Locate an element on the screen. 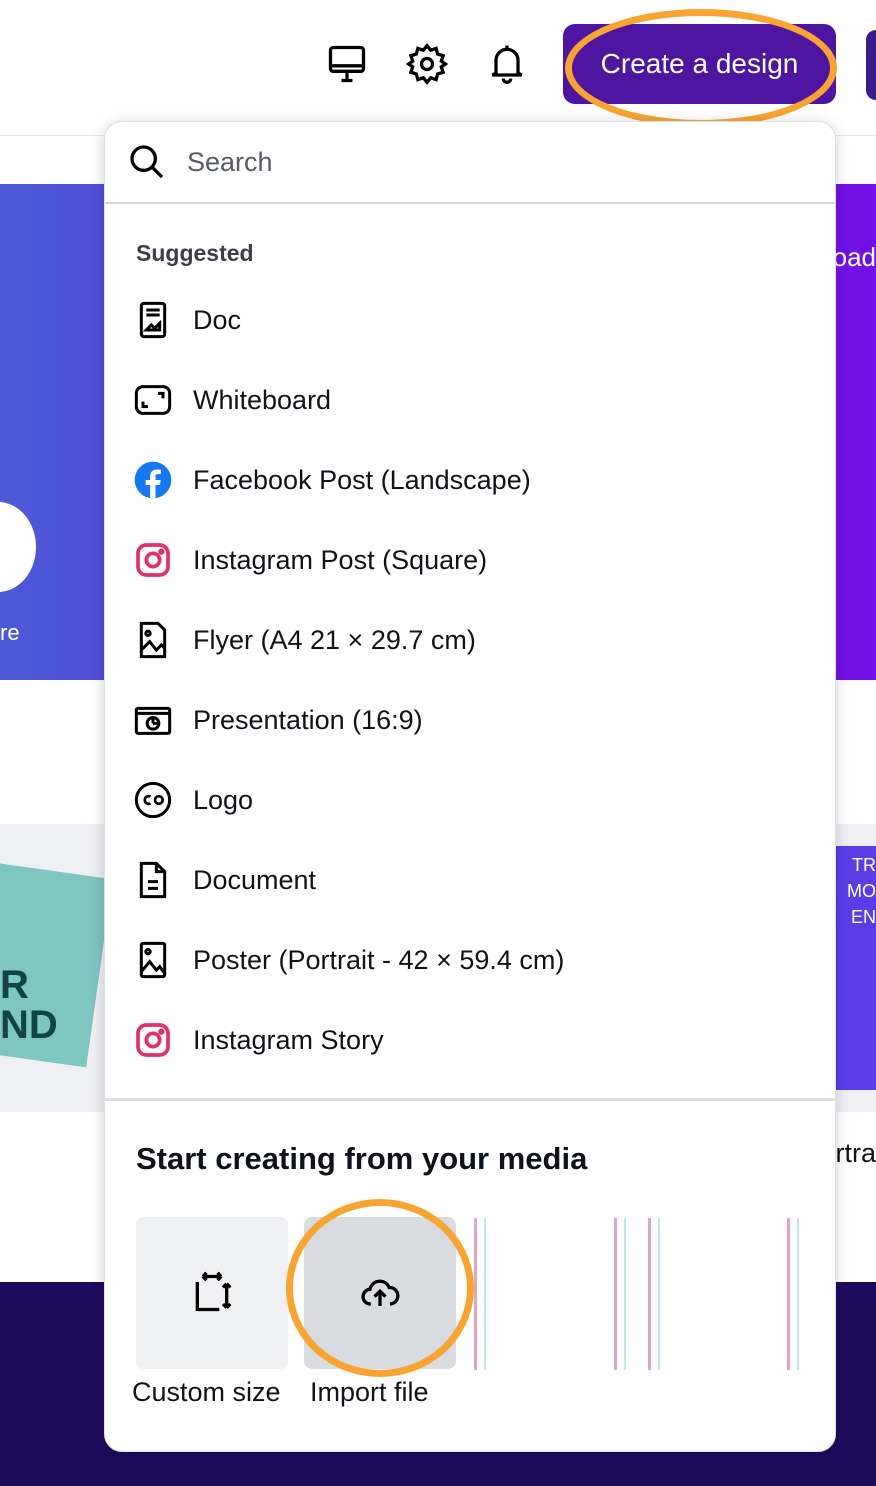 Image resolution: width=876 pixels, height=1486 pixels. menu-item-instagram-story: Instagram Story is located at coordinates (470, 1040).